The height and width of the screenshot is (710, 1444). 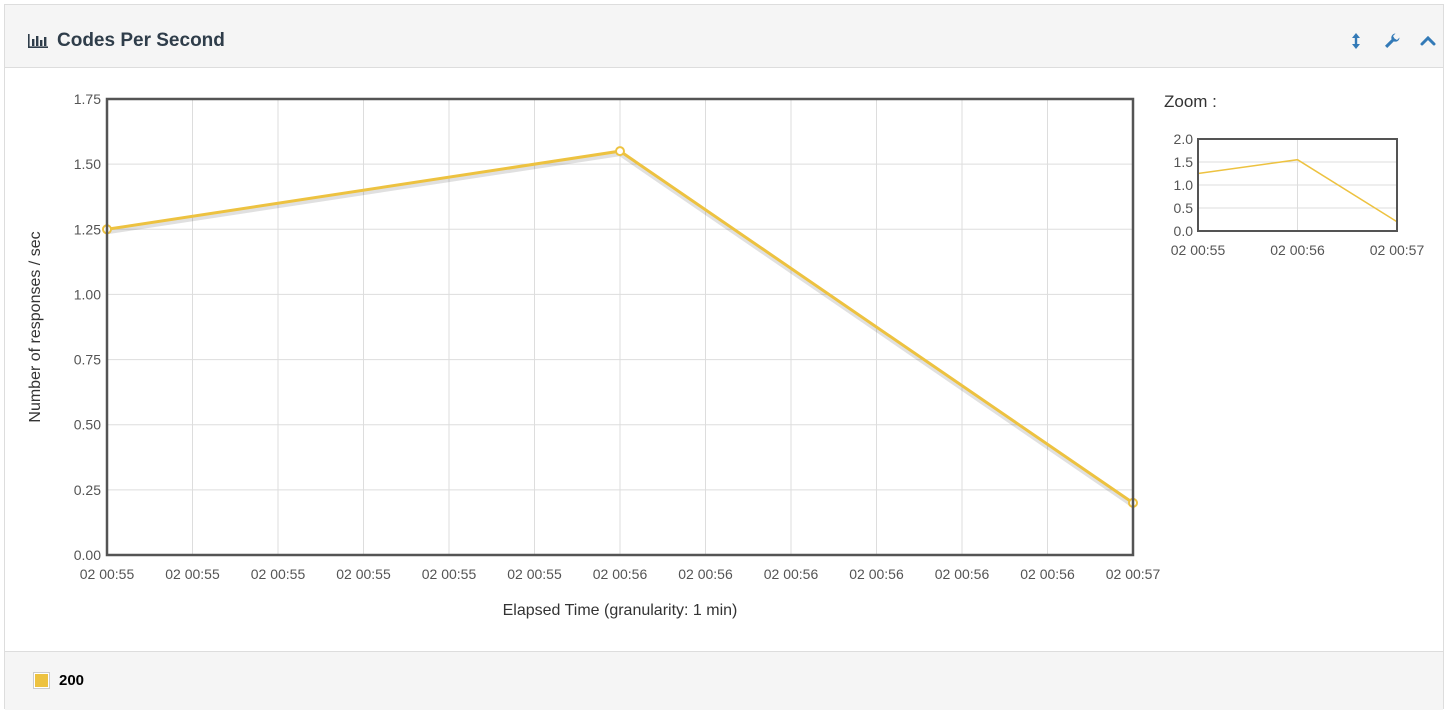 I want to click on data-point, so click(x=620, y=151).